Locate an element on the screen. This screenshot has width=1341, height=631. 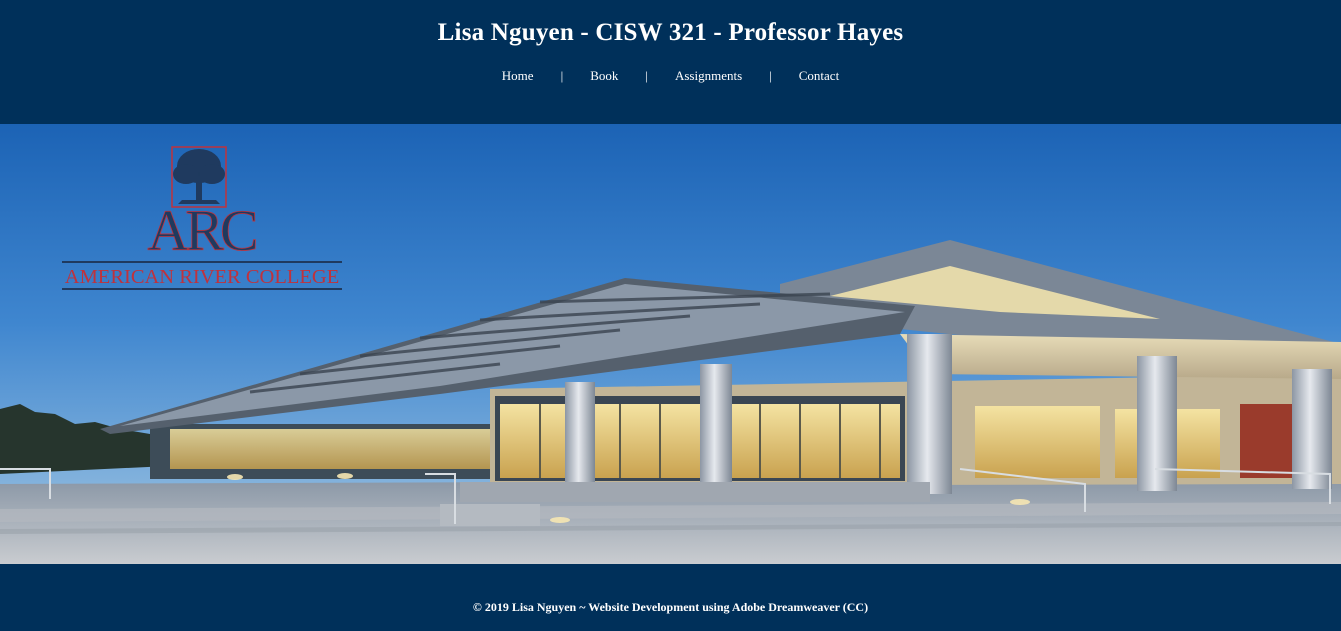
nav-link-contact: Contact is located at coordinates (819, 75).